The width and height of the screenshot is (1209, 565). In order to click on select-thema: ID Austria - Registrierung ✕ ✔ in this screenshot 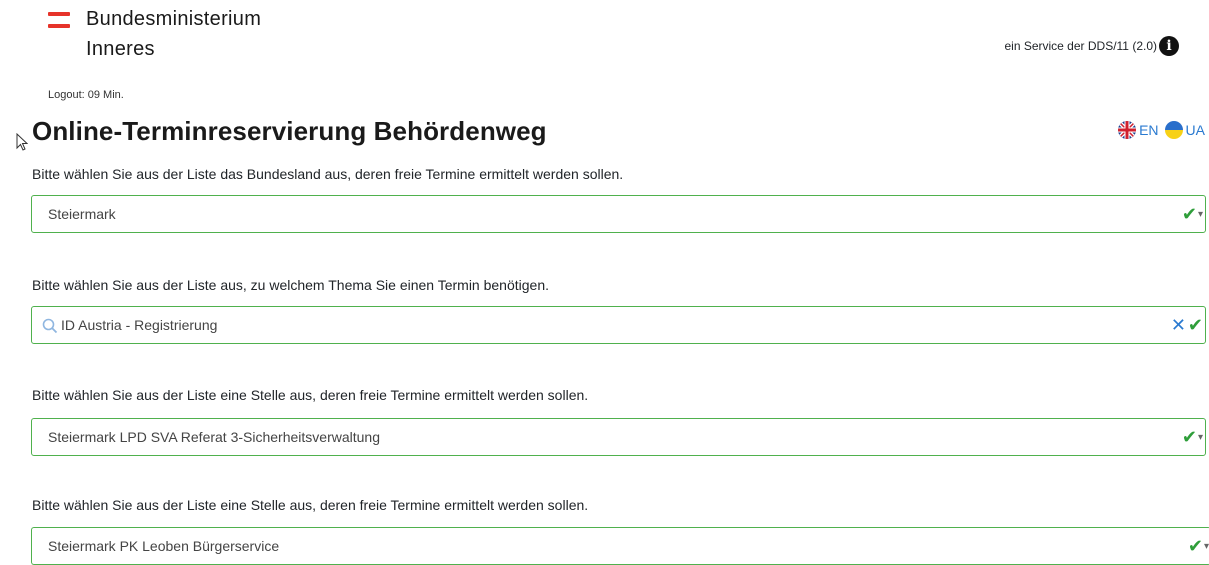, I will do `click(618, 325)`.